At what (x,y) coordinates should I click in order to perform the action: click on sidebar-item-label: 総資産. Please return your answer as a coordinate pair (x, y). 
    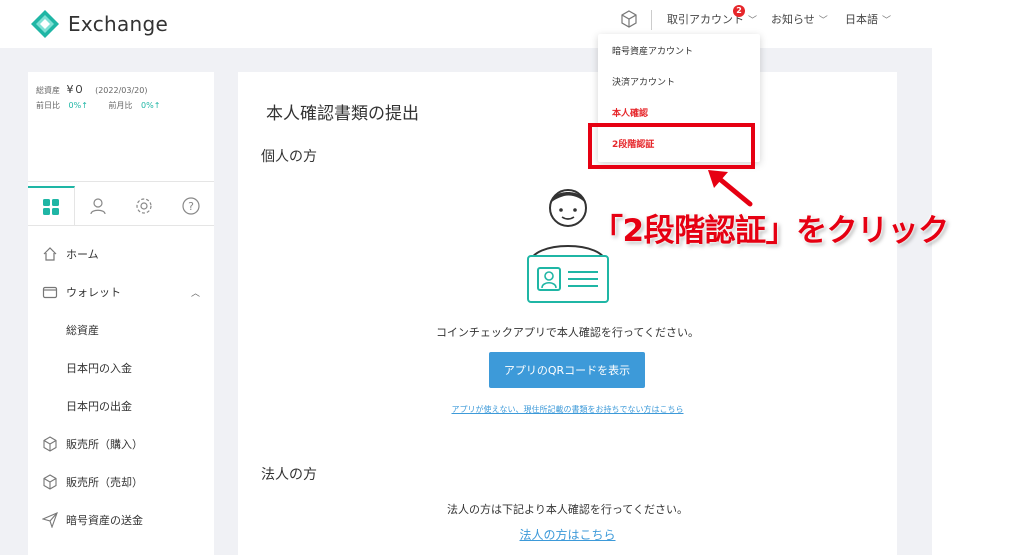
    Looking at the image, I should click on (82, 330).